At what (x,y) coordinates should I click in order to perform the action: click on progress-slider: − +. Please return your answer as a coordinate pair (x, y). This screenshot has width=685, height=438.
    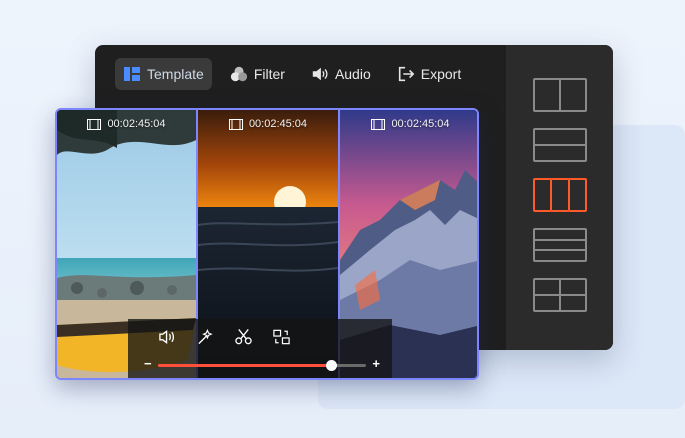
    Looking at the image, I should click on (262, 363).